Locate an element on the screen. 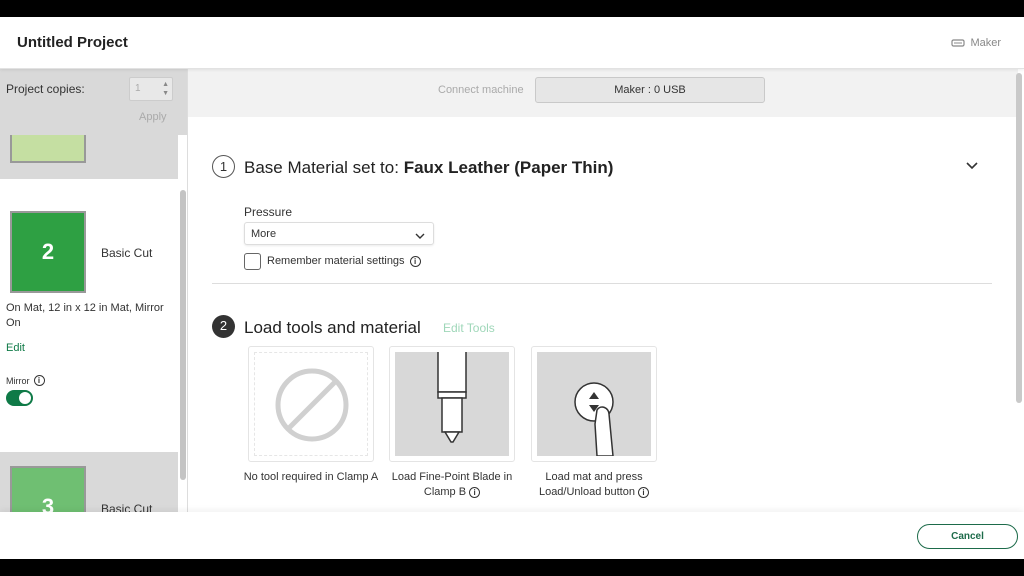  collapse-chevron-icon is located at coordinates (972, 166).